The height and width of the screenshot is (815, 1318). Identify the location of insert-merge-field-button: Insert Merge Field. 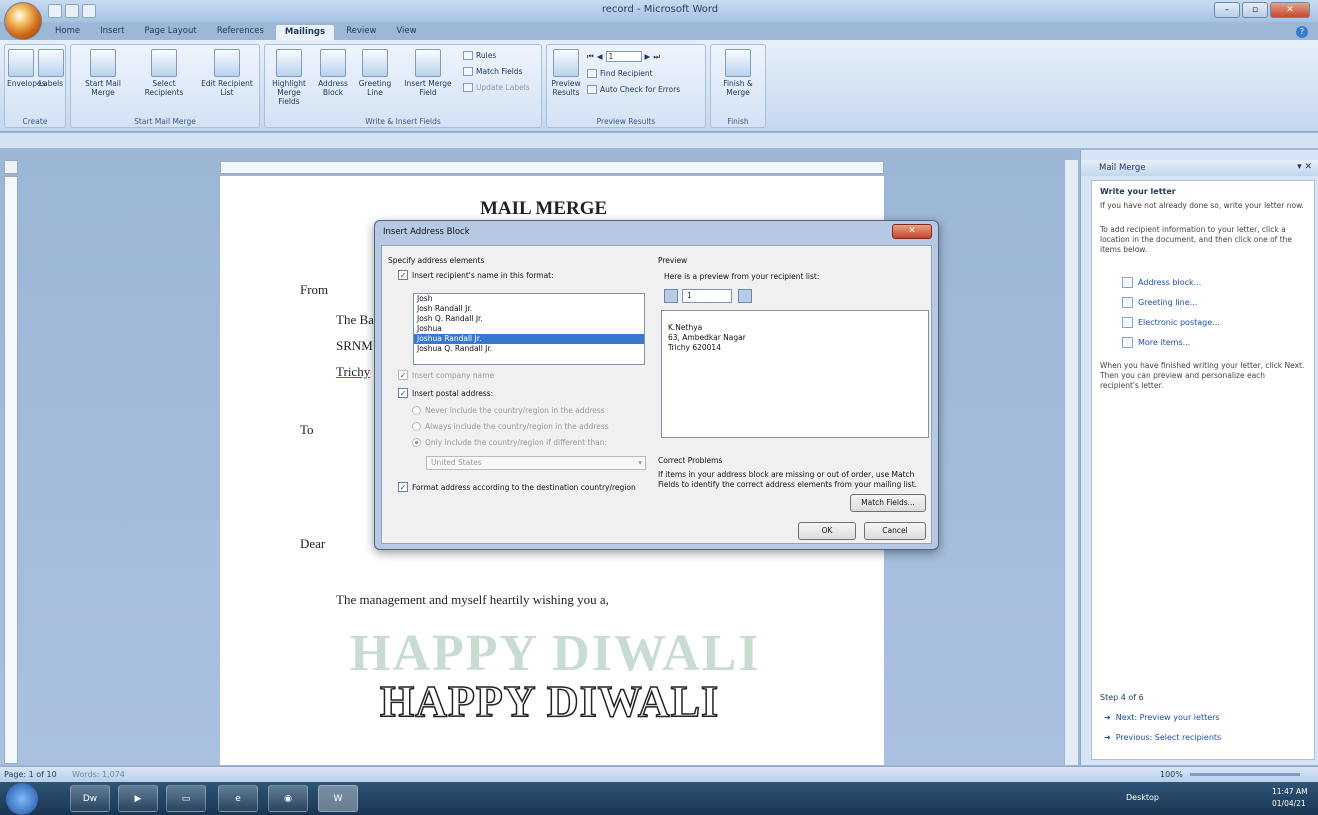
(428, 73).